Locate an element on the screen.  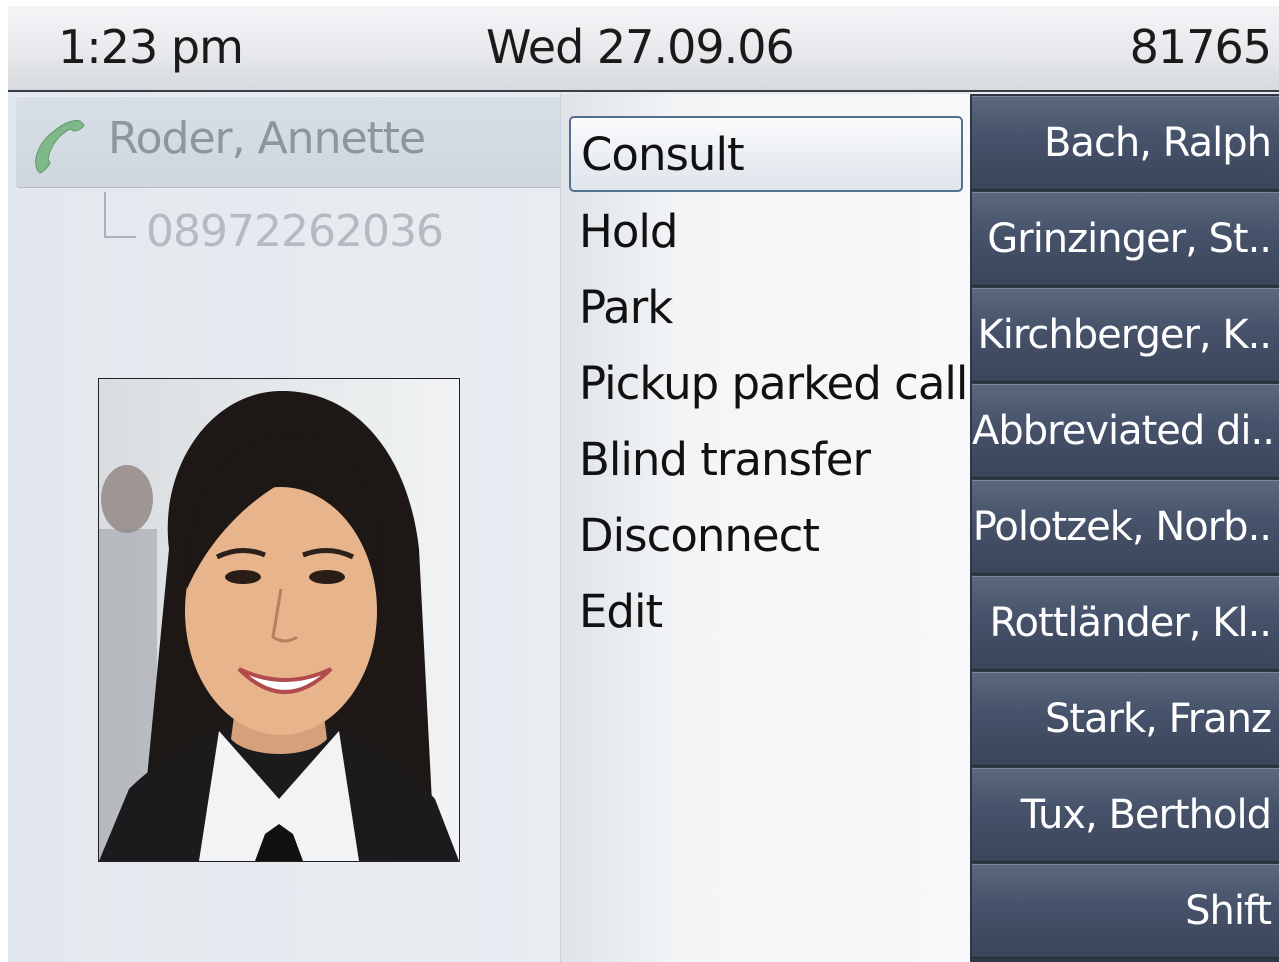
function-key: Abbreviated di.. is located at coordinates (1125, 431).